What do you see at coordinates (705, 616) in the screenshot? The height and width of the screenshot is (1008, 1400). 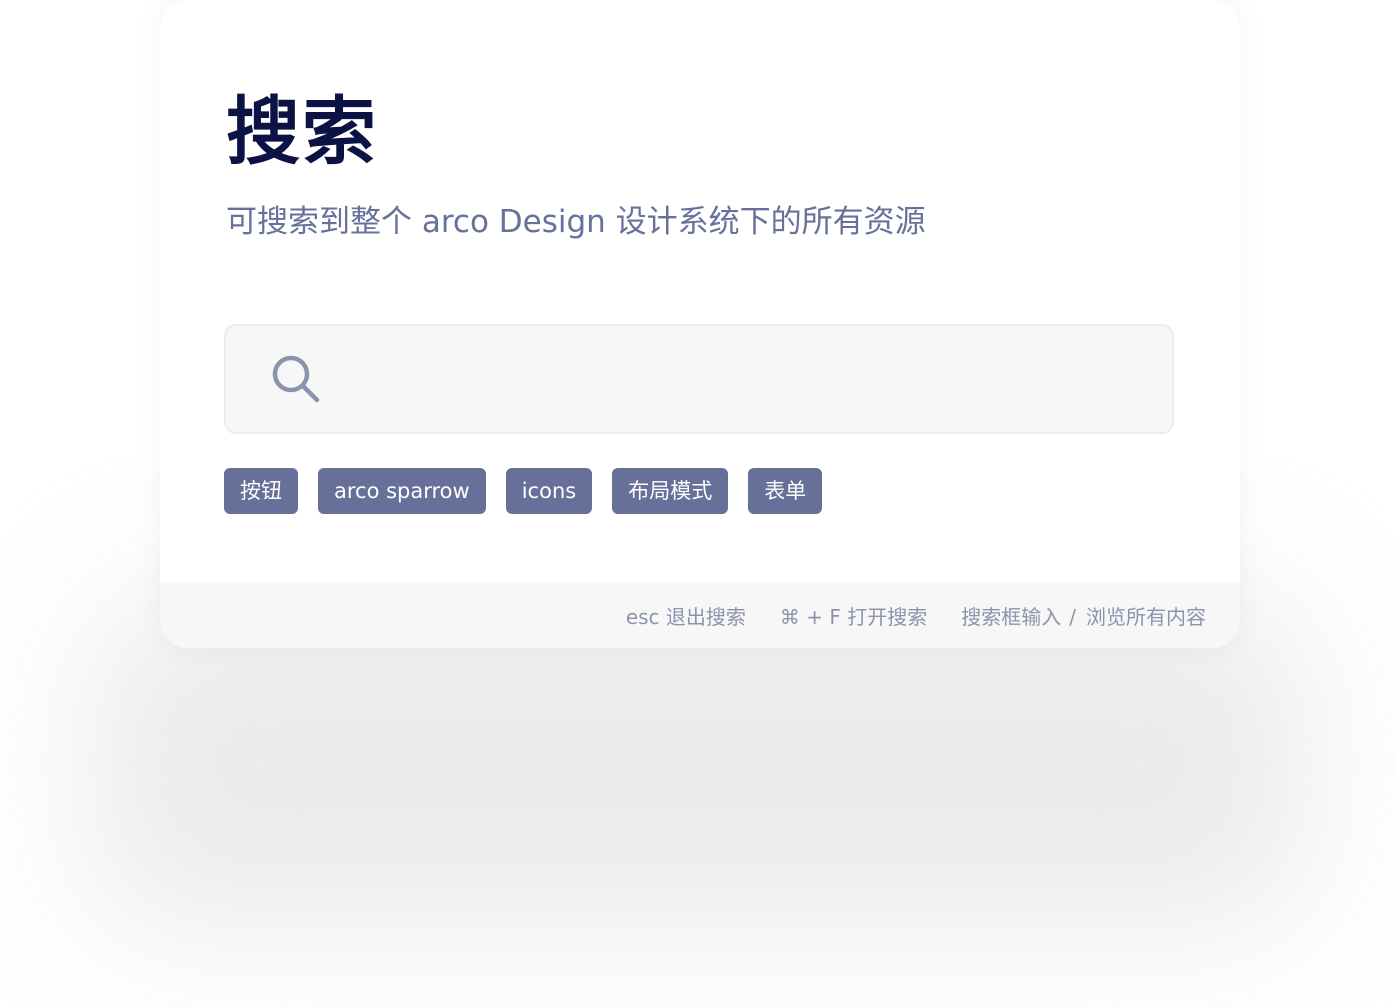 I see `hint-action: 退出搜索` at bounding box center [705, 616].